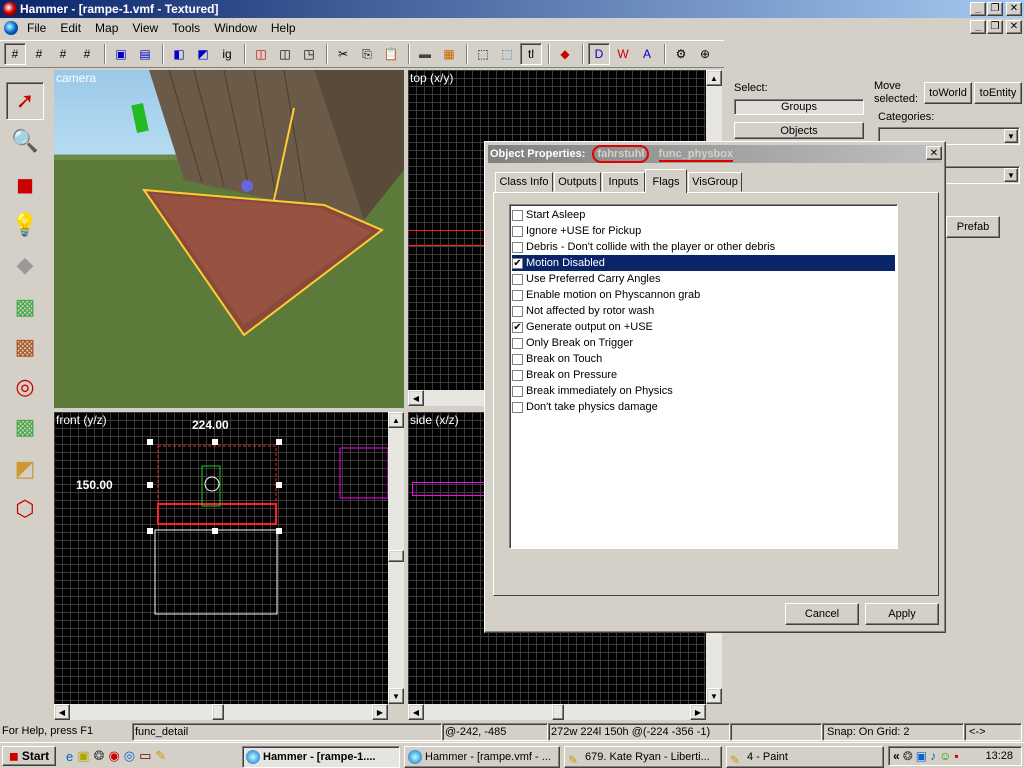 The height and width of the screenshot is (768, 1024). I want to click on clipping-tool-icon: ◩, so click(25, 469).